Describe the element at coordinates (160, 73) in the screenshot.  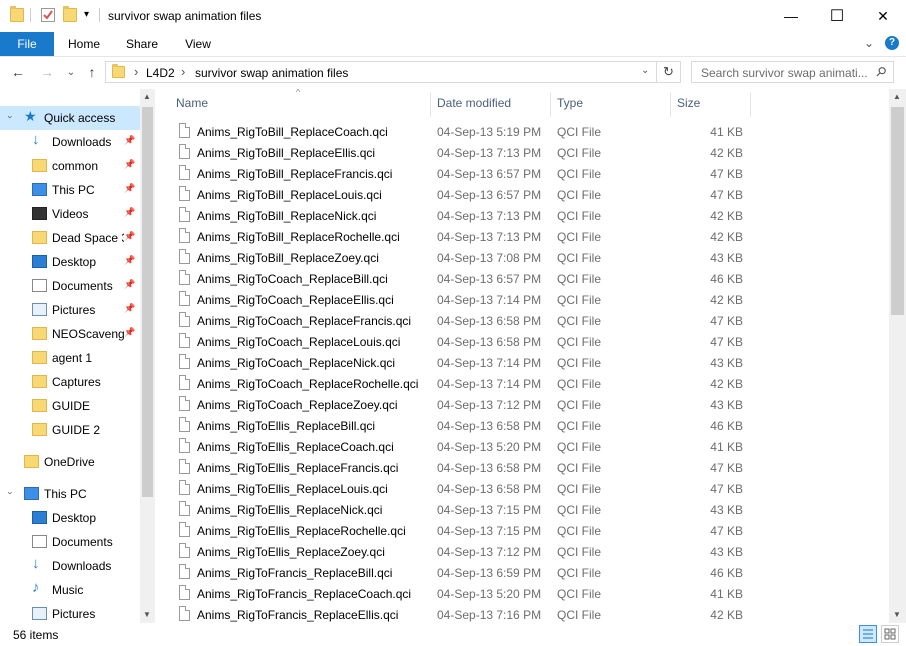
I see `breadcrumb-l4d2: L4D2` at that location.